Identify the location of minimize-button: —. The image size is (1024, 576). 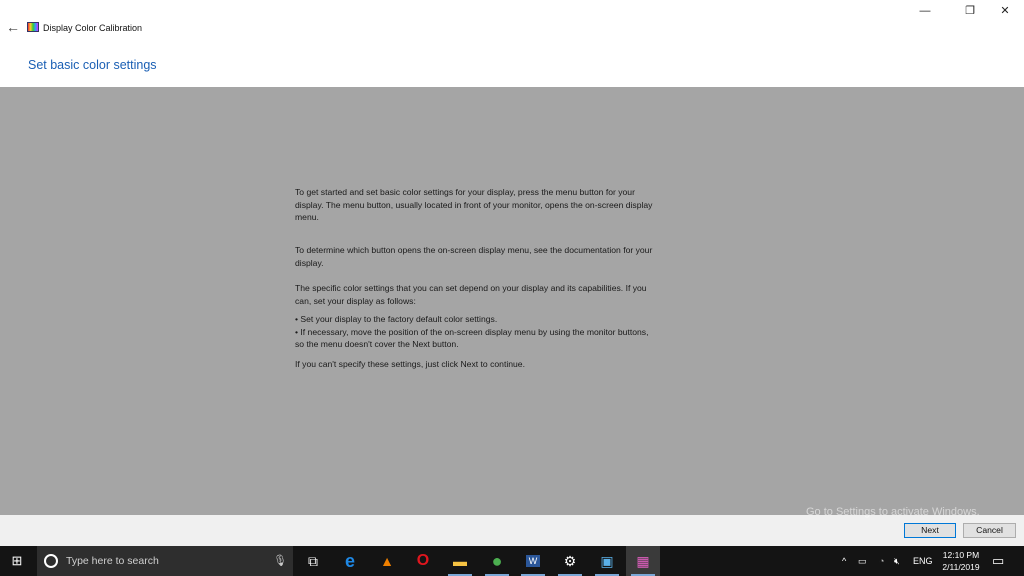
(925, 11).